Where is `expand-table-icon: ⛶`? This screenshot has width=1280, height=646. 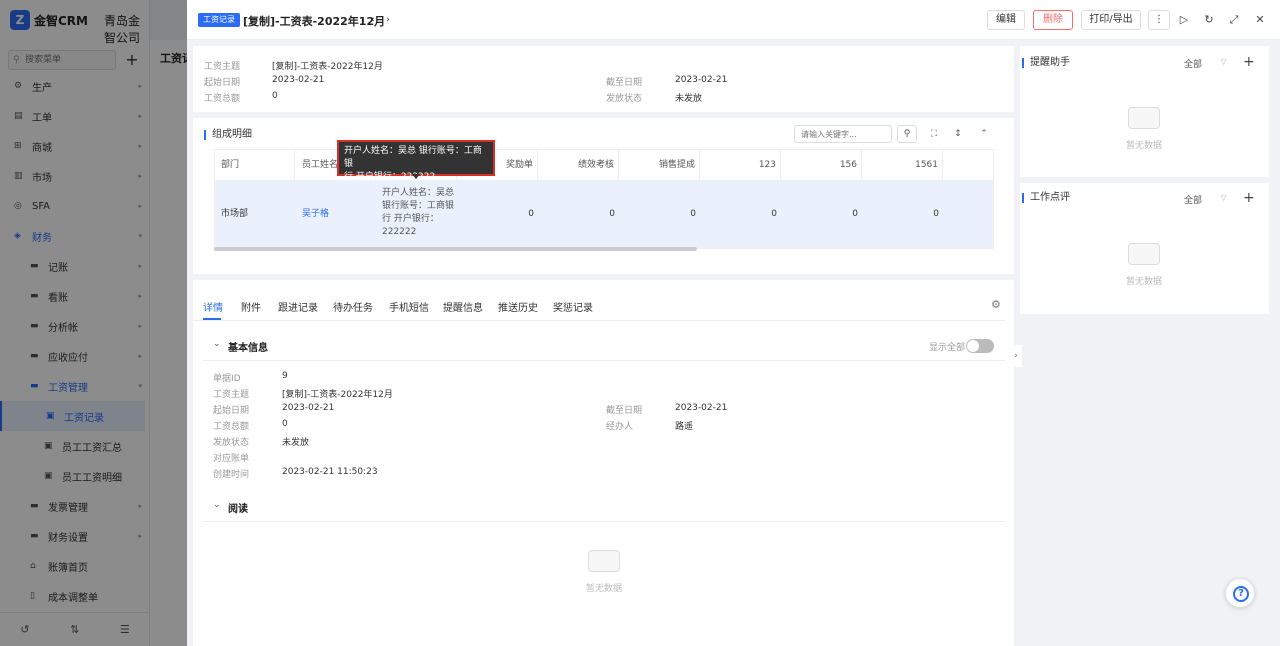
expand-table-icon: ⛶ is located at coordinates (934, 134).